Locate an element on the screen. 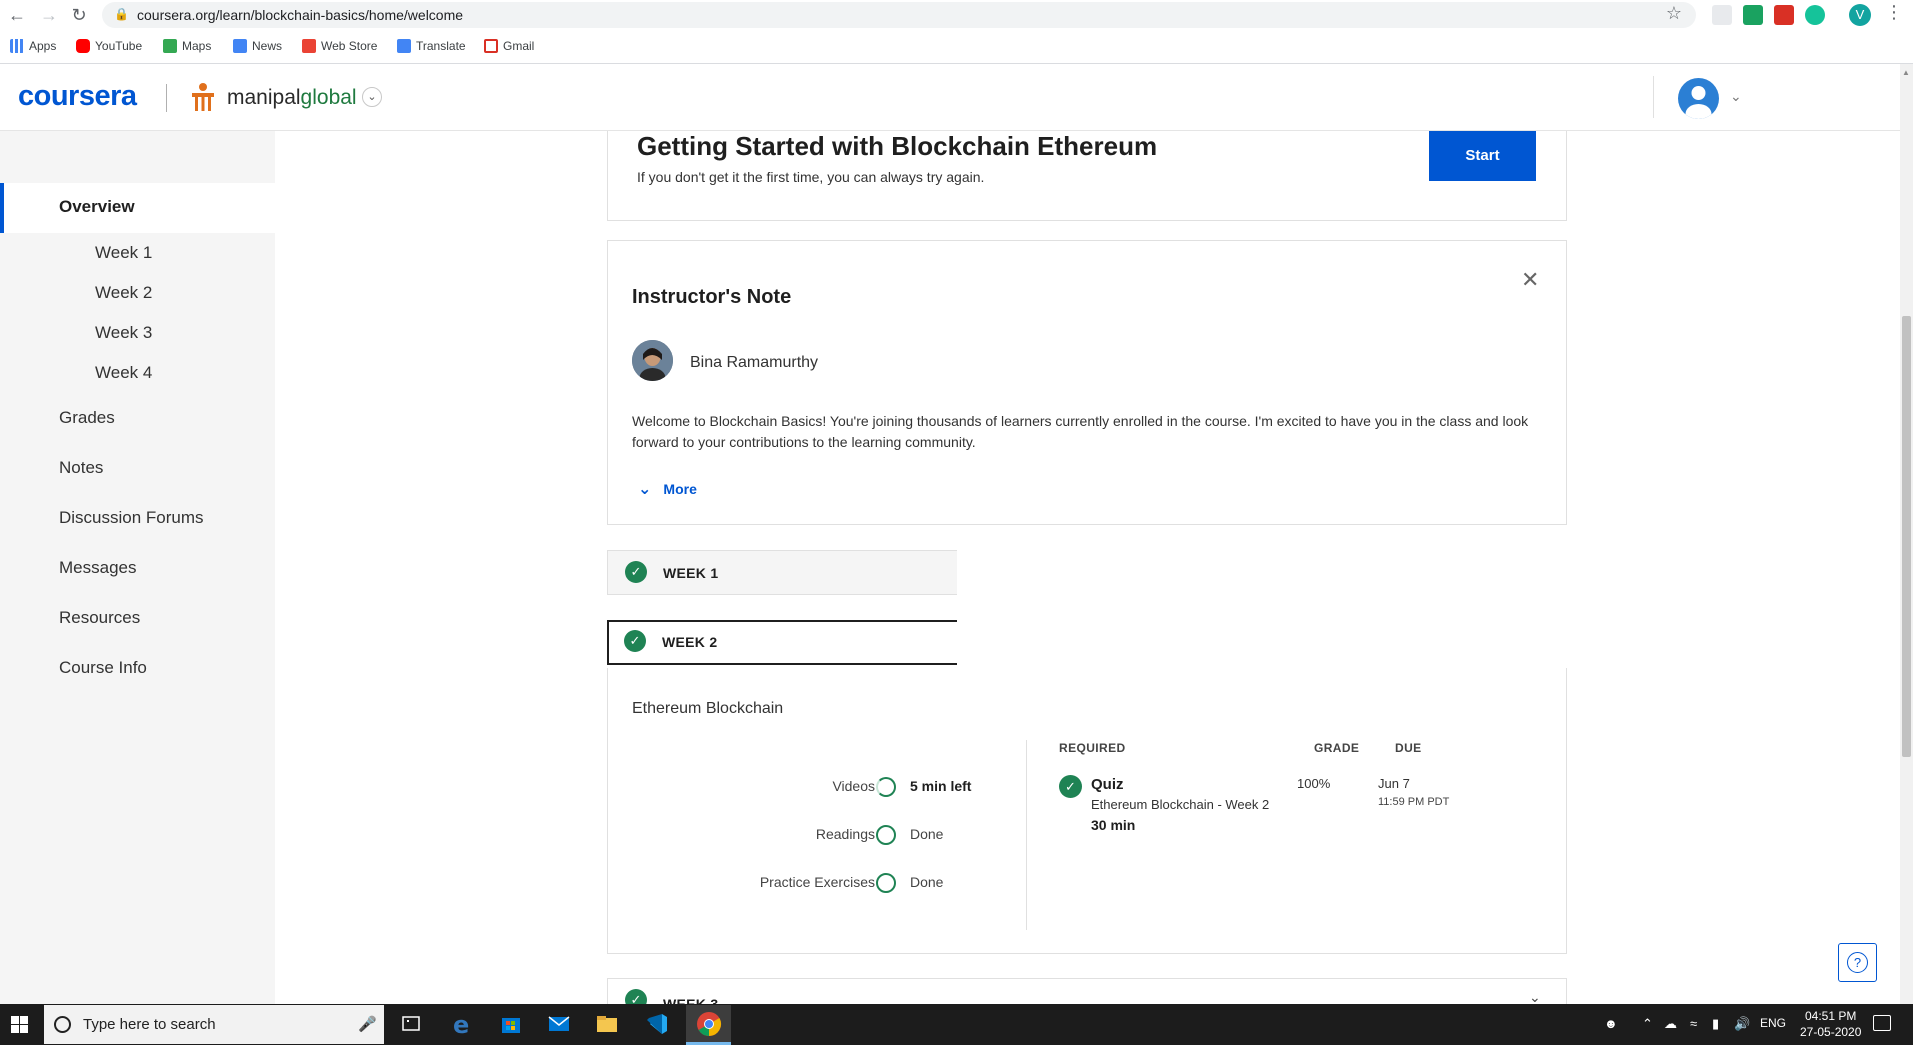 The width and height of the screenshot is (1913, 1045). reload-icon: ↻ is located at coordinates (79, 15).